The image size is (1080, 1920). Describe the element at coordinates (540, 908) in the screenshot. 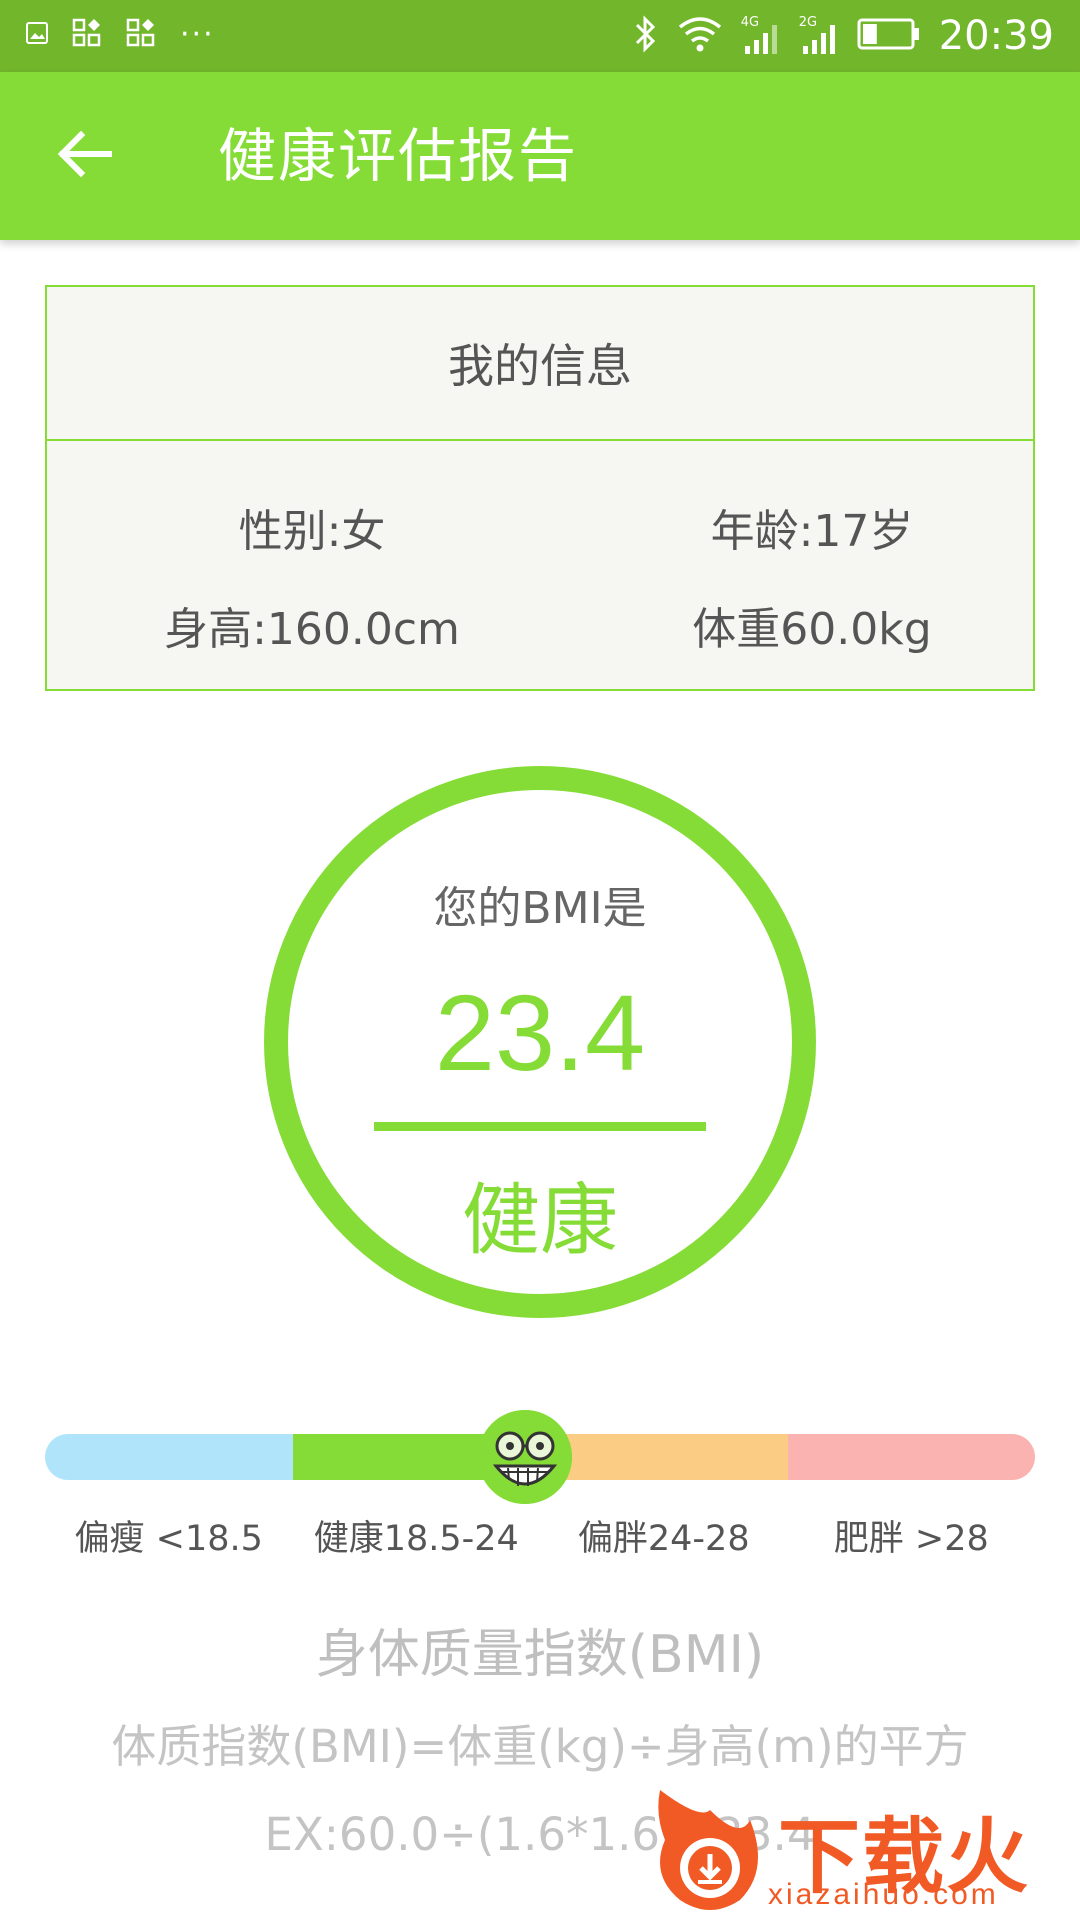

I see `bmi-label: 您的BMI是` at that location.